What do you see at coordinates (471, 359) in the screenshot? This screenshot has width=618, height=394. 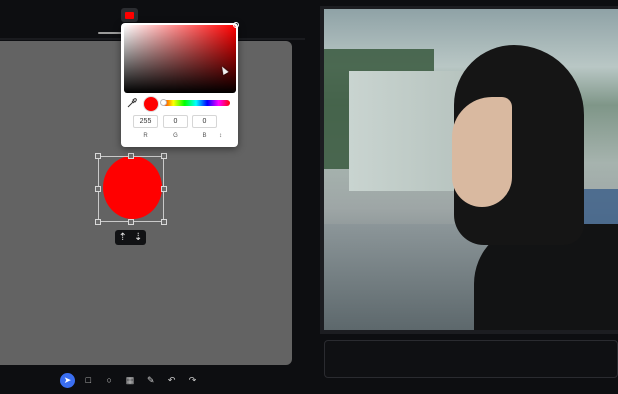 I see `prompt-box` at bounding box center [471, 359].